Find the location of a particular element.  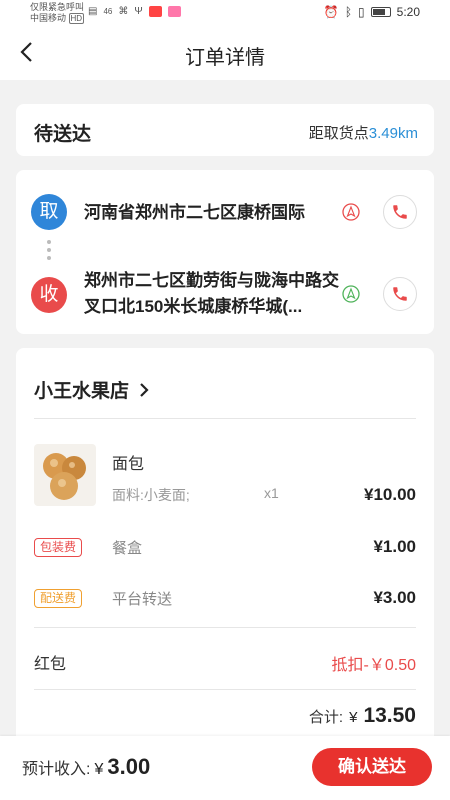

shipping-fee-tag: 配送费 is located at coordinates (58, 598).